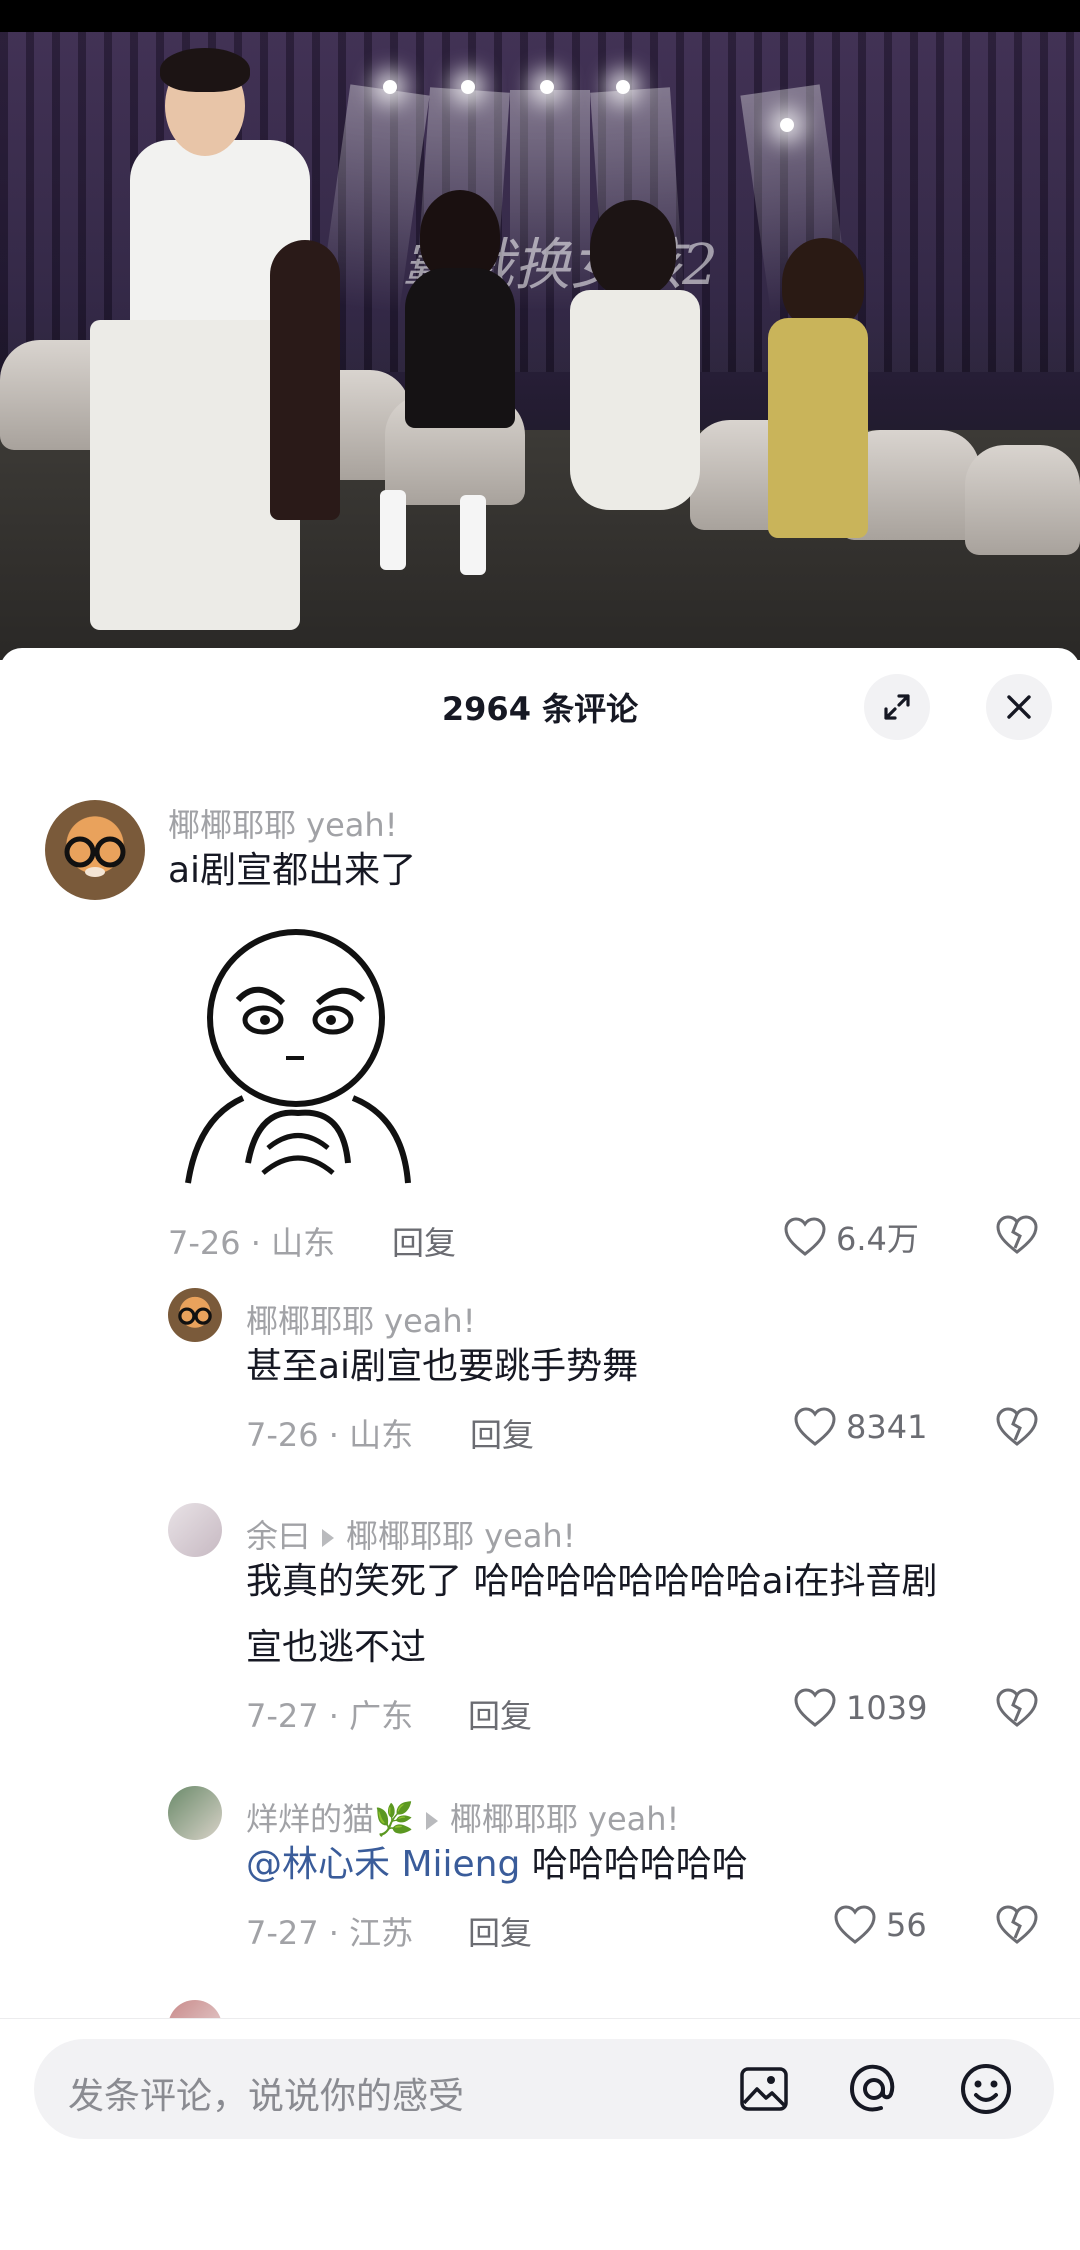 The width and height of the screenshot is (1080, 2250). I want to click on comment-text: ai剧宣都出来了, so click(292, 870).